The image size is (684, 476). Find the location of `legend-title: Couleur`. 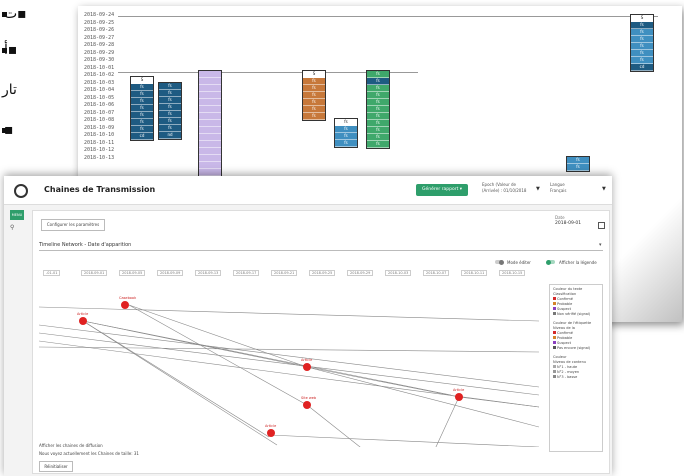

legend-title: Couleur is located at coordinates (560, 357).